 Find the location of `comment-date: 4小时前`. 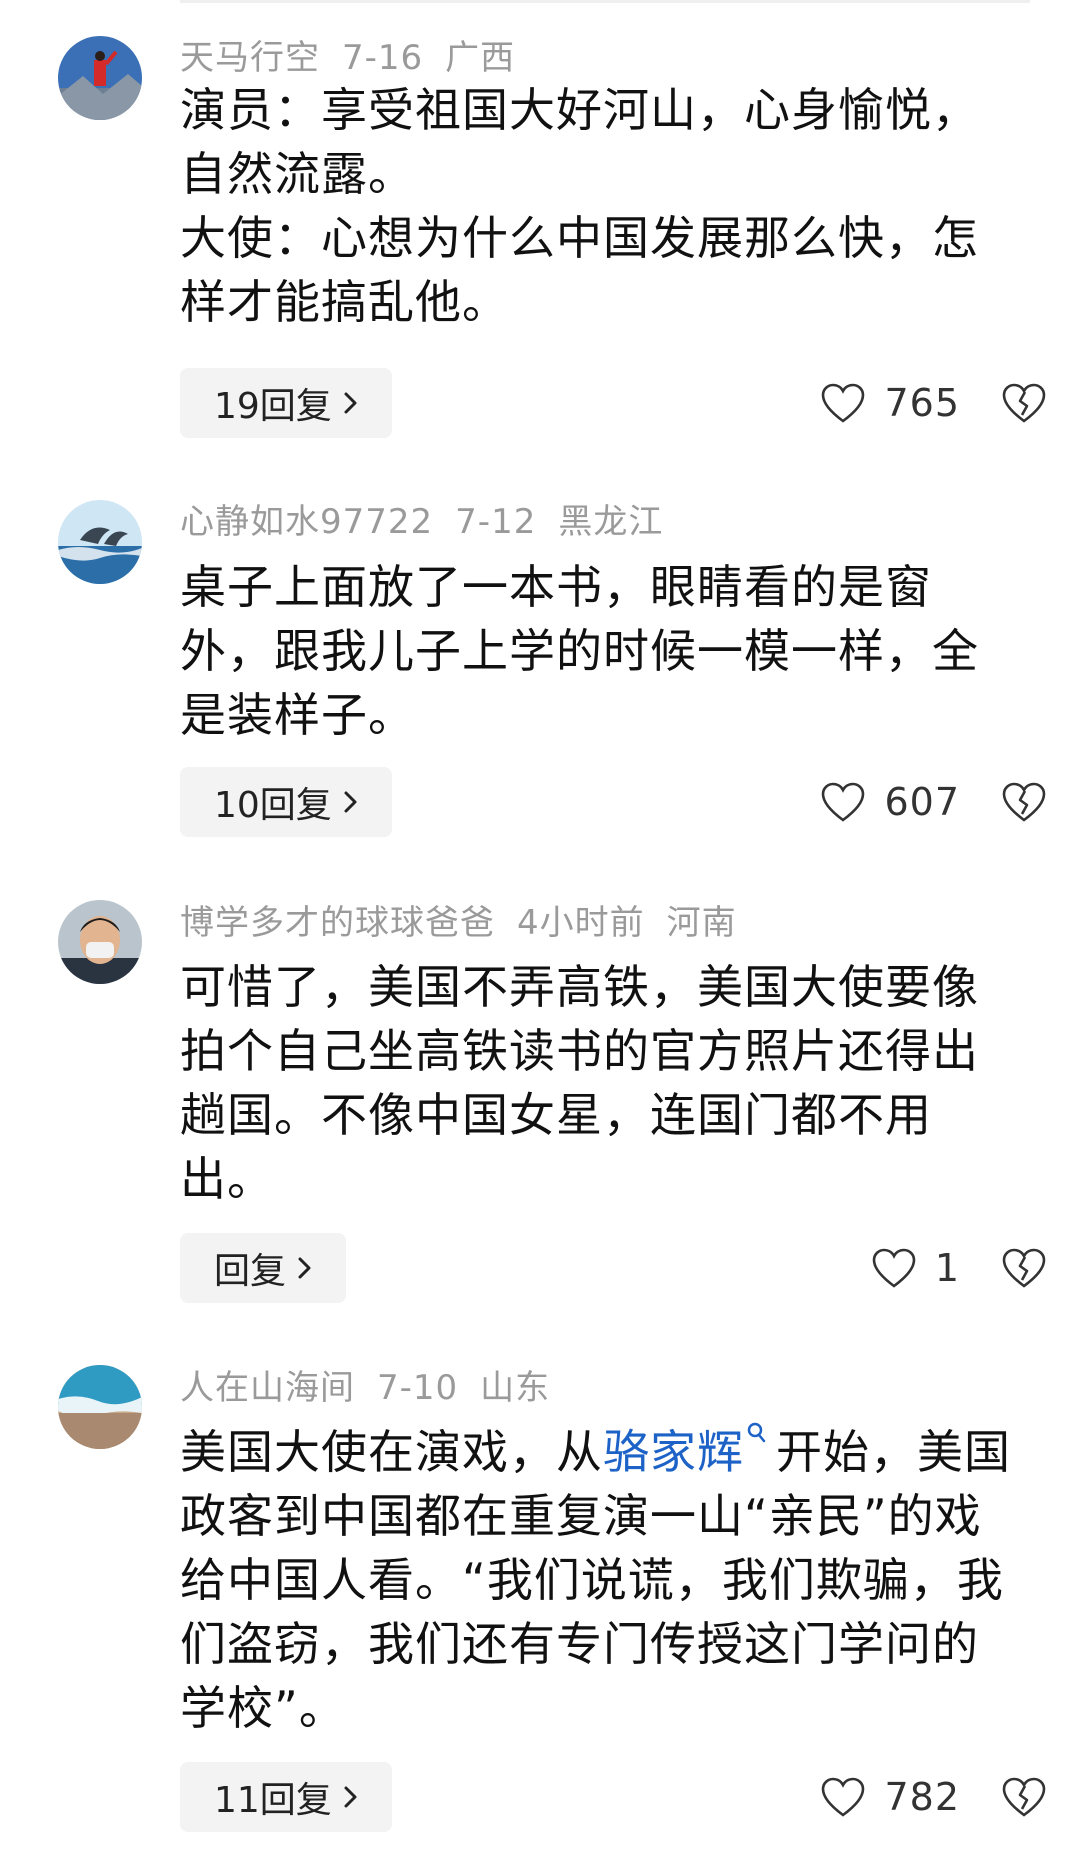

comment-date: 4小时前 is located at coordinates (581, 923).